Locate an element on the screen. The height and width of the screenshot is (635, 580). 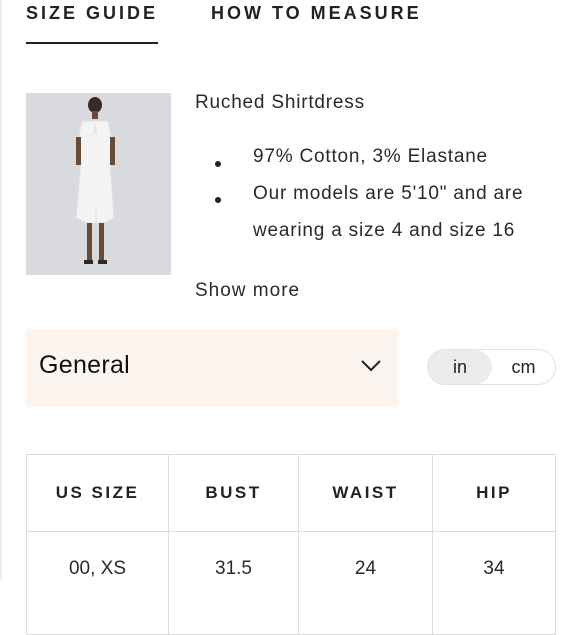
table-cell: 34 is located at coordinates (494, 583).